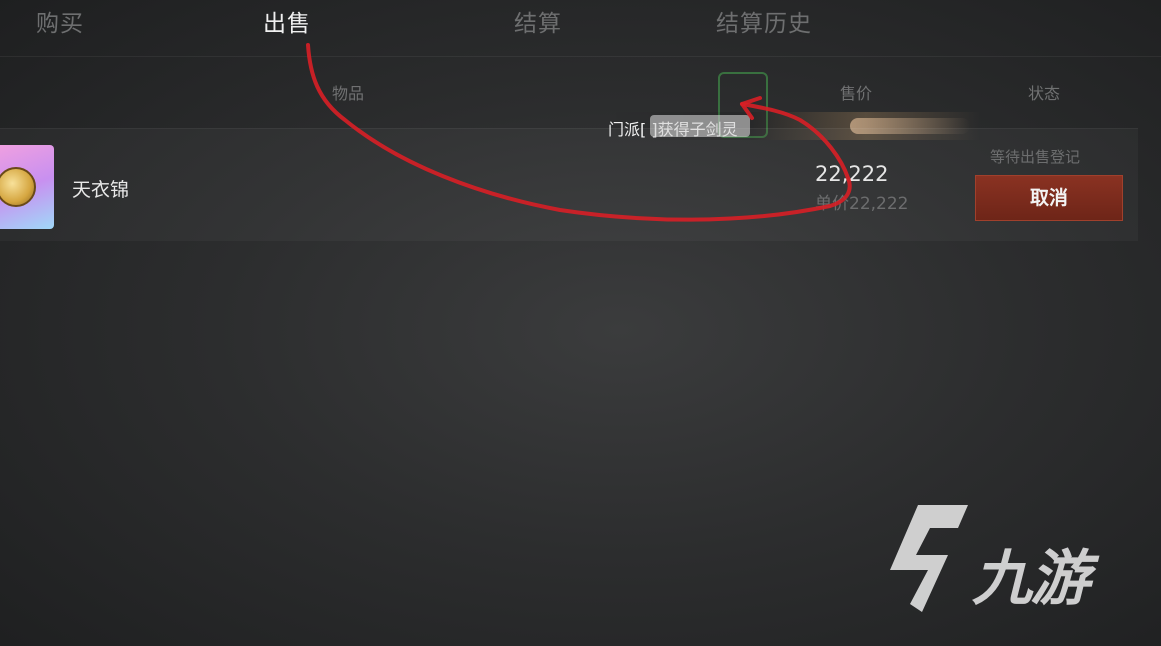 The width and height of the screenshot is (1161, 646). Describe the element at coordinates (348, 93) in the screenshot. I see `column-header-item: 物品` at that location.